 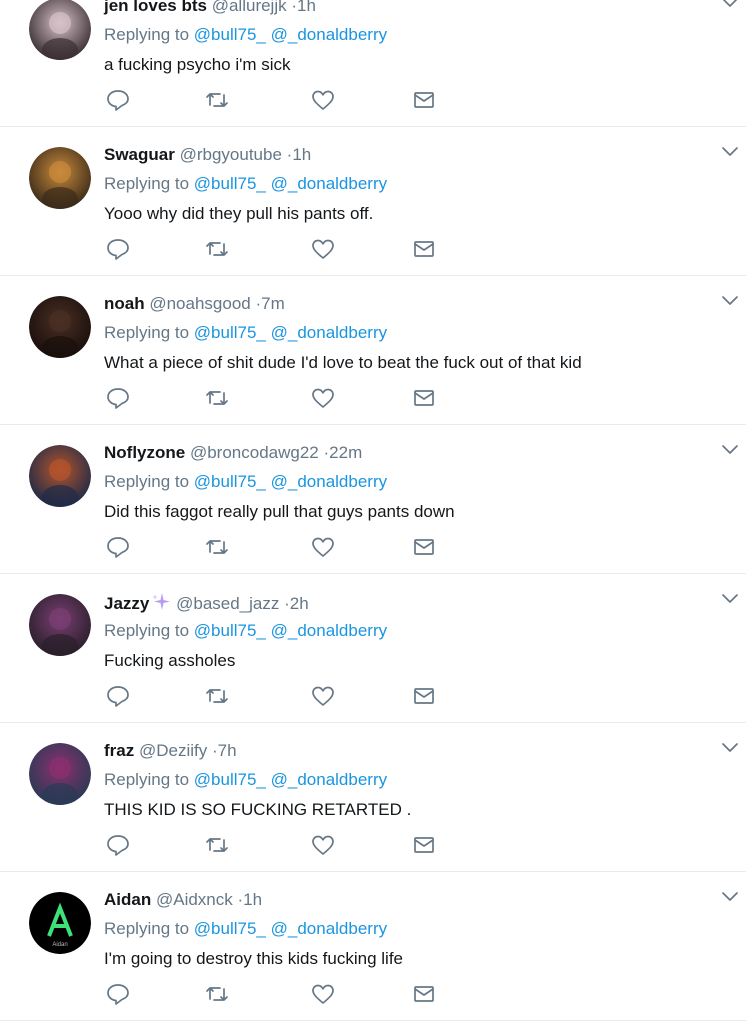 What do you see at coordinates (343, 452) in the screenshot?
I see `timestamp: ·22m` at bounding box center [343, 452].